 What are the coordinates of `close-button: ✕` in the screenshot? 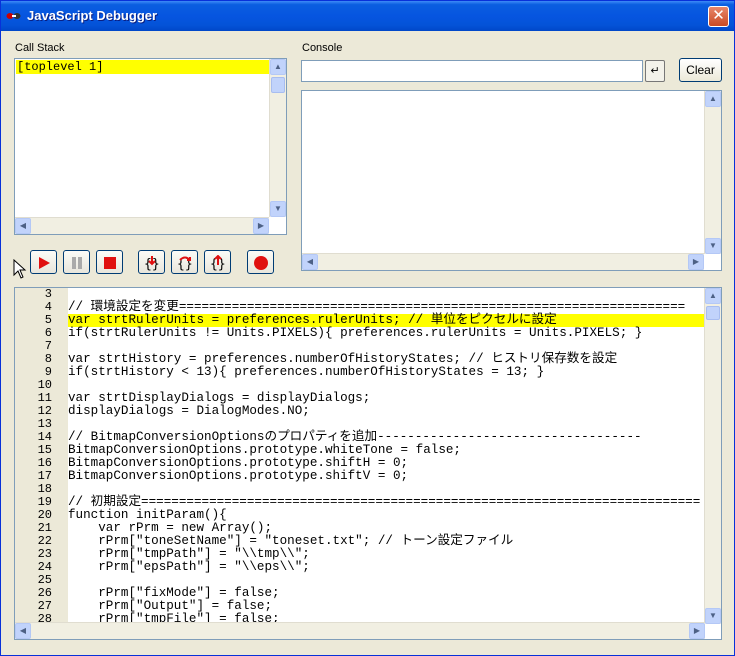 It's located at (718, 16).